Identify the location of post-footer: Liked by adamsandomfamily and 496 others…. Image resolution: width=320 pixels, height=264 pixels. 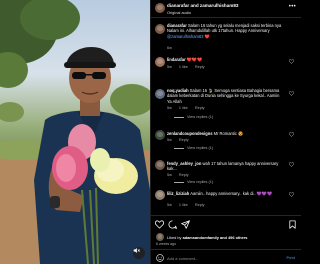
(226, 239).